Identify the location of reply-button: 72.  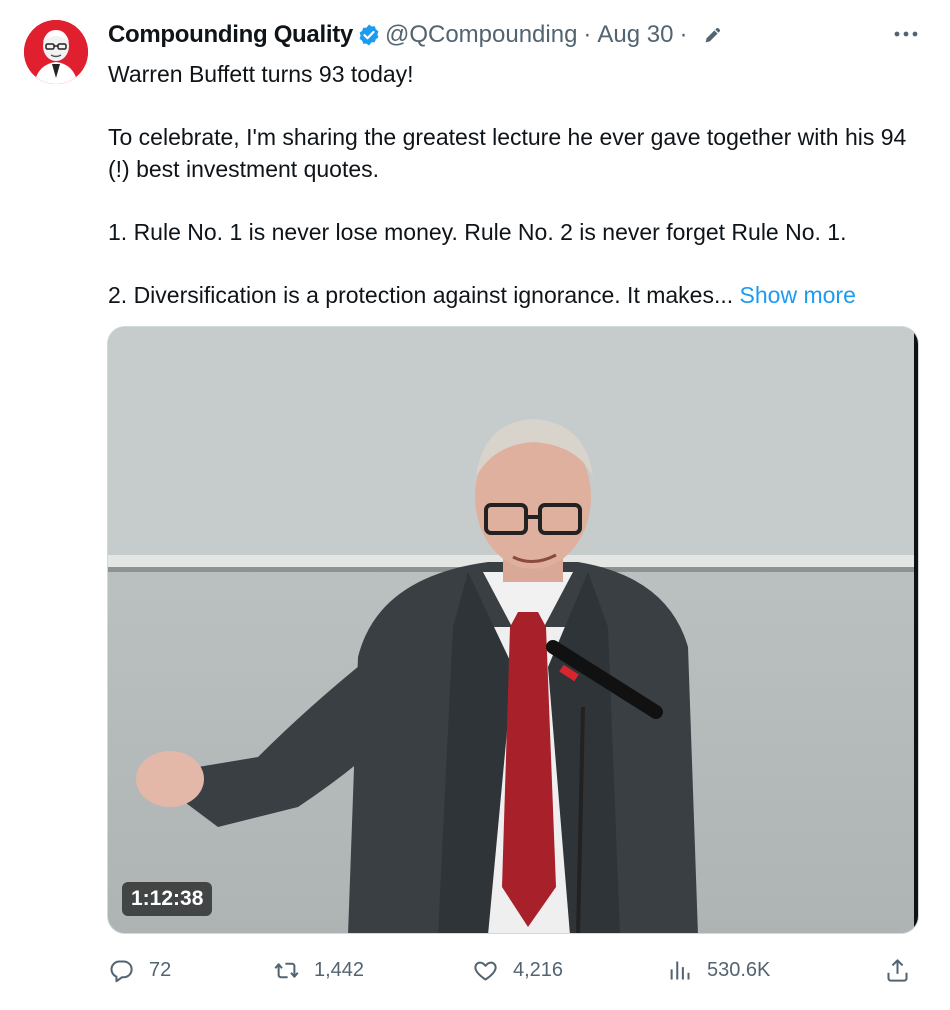
(139, 970).